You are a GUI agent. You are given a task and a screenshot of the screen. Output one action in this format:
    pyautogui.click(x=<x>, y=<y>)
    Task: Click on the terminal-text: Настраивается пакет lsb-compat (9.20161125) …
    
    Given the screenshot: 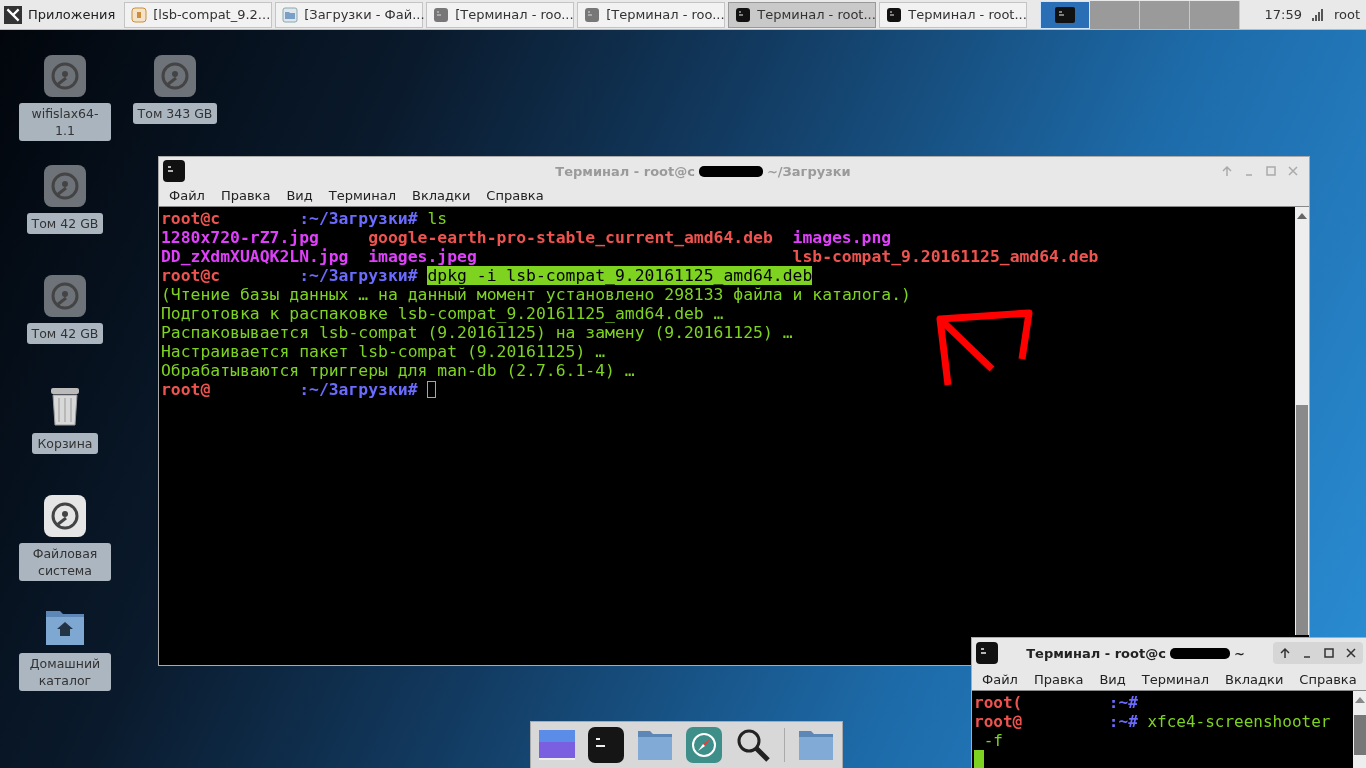 What is the action you would take?
    pyautogui.click(x=383, y=351)
    